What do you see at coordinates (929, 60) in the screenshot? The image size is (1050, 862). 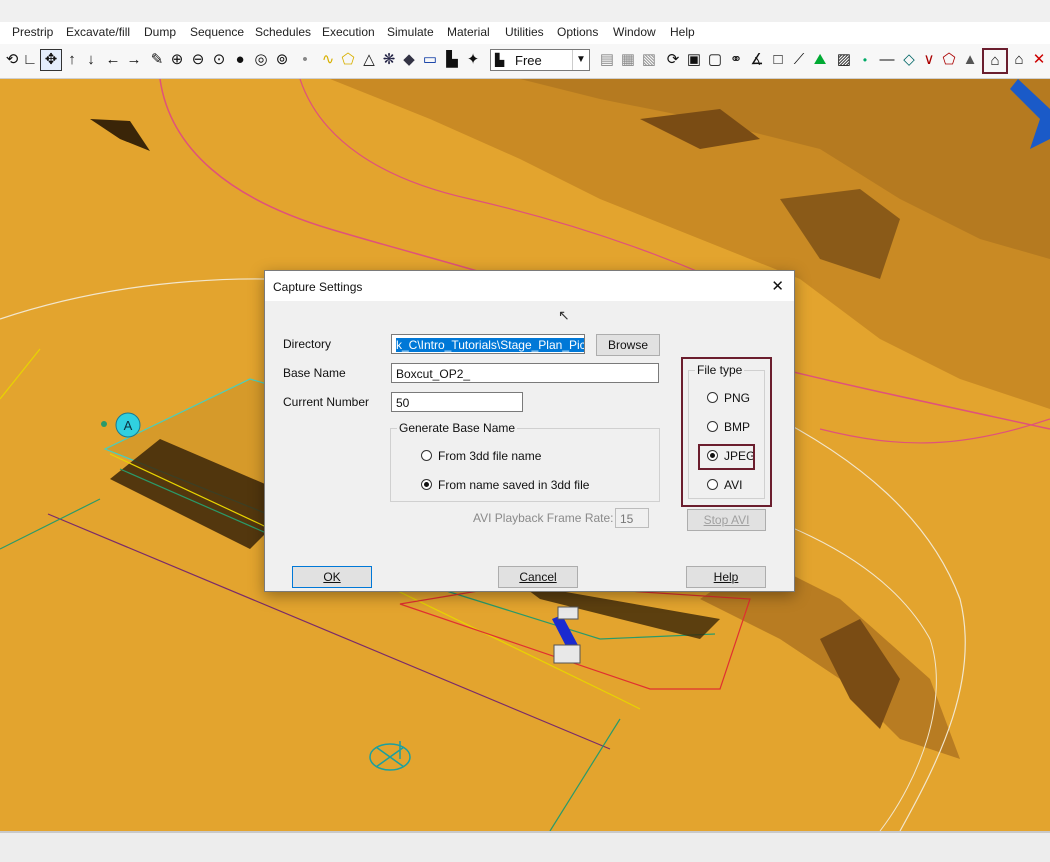 I see `check-icon: ∨` at bounding box center [929, 60].